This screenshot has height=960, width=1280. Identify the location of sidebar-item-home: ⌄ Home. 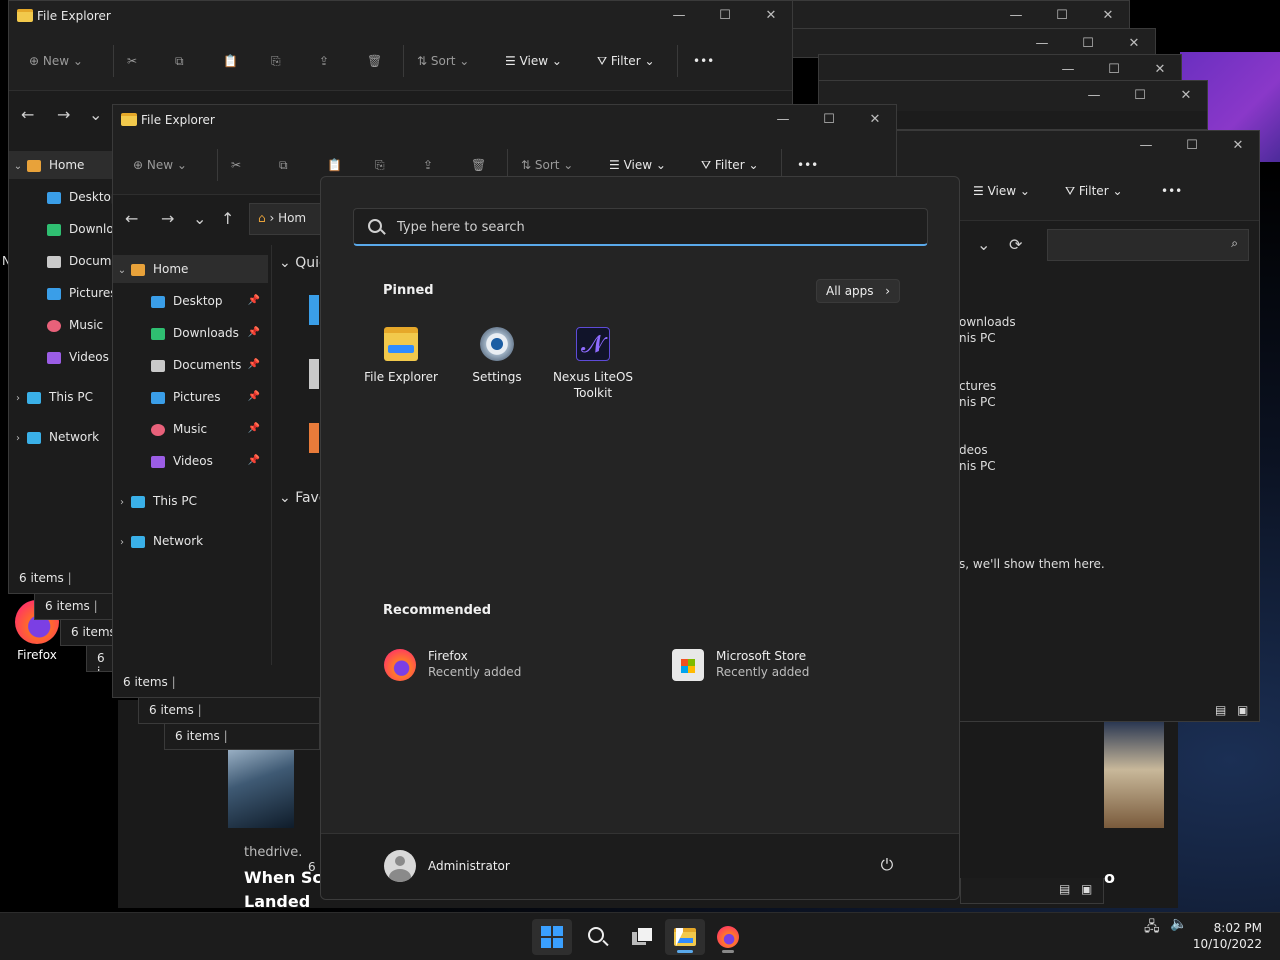
(190, 269).